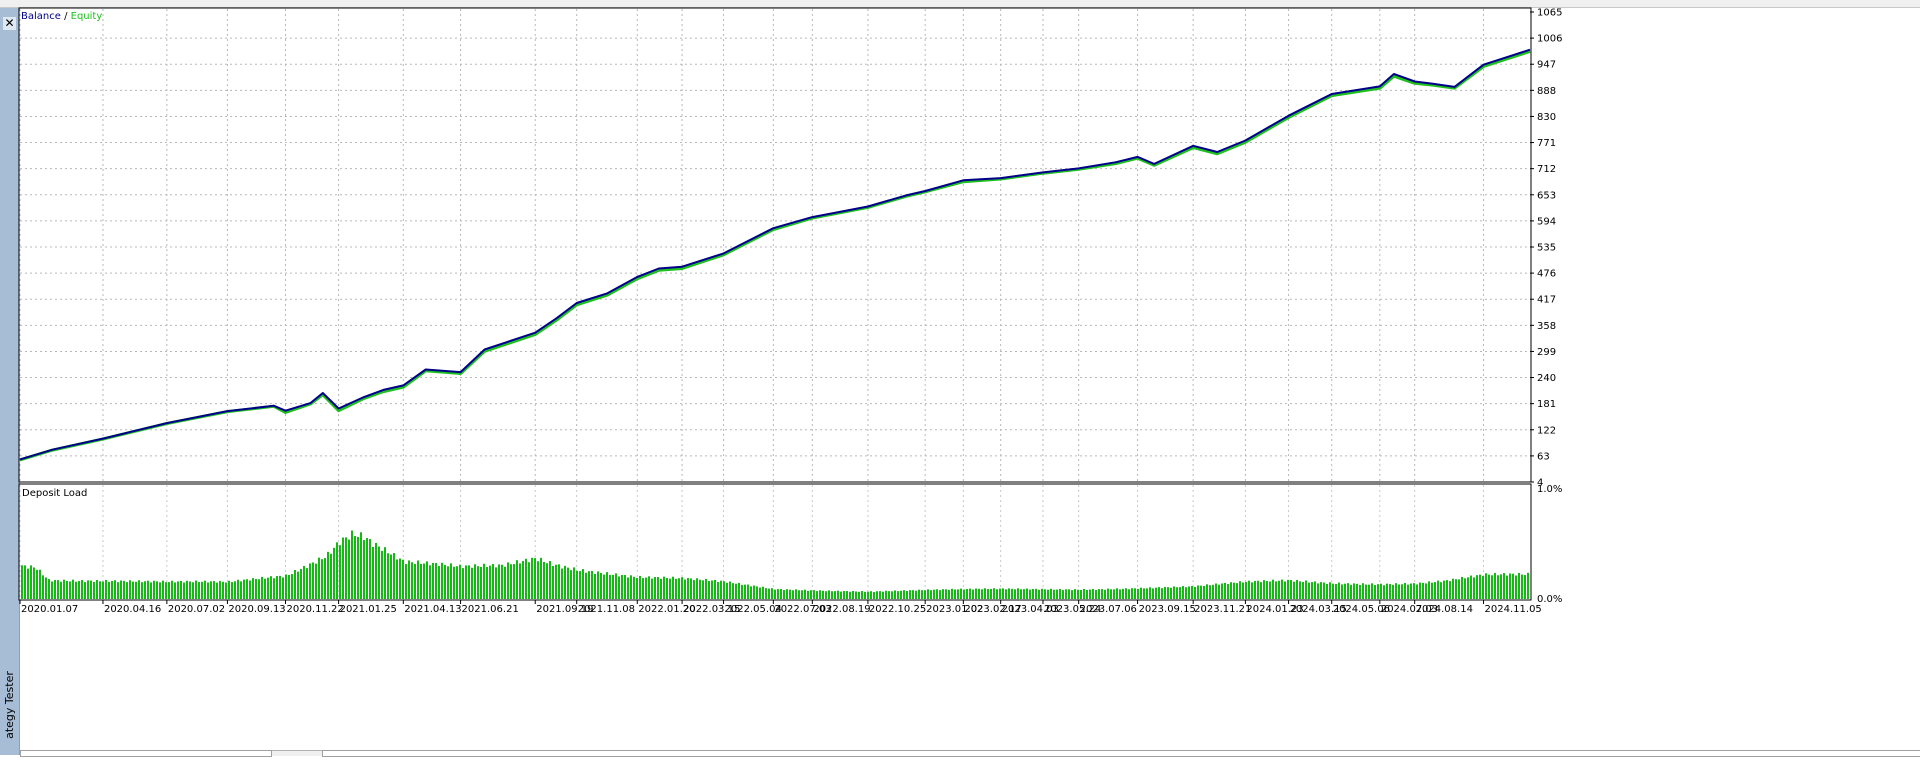 This screenshot has width=1920, height=775. I want to click on legend-balance: Balance, so click(41, 16).